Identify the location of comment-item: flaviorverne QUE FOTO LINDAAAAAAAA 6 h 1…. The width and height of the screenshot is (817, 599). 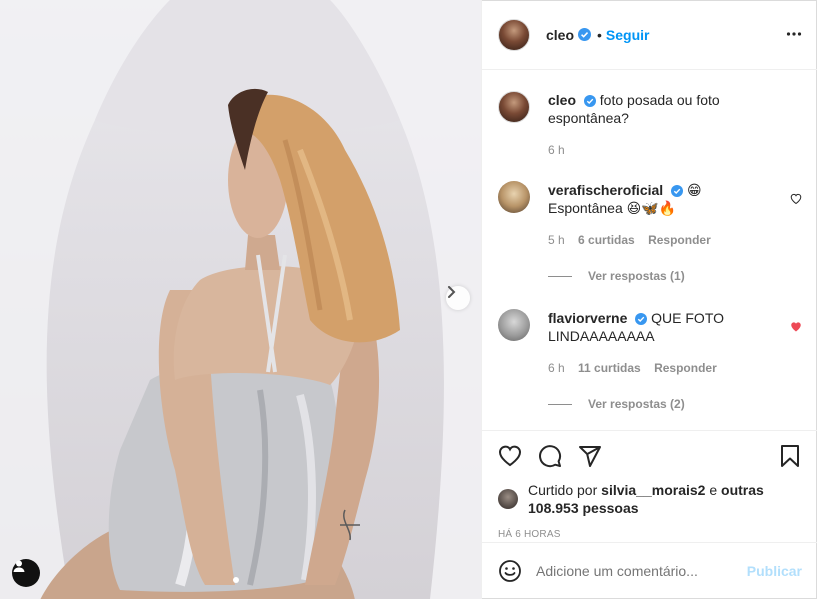
(650, 343).